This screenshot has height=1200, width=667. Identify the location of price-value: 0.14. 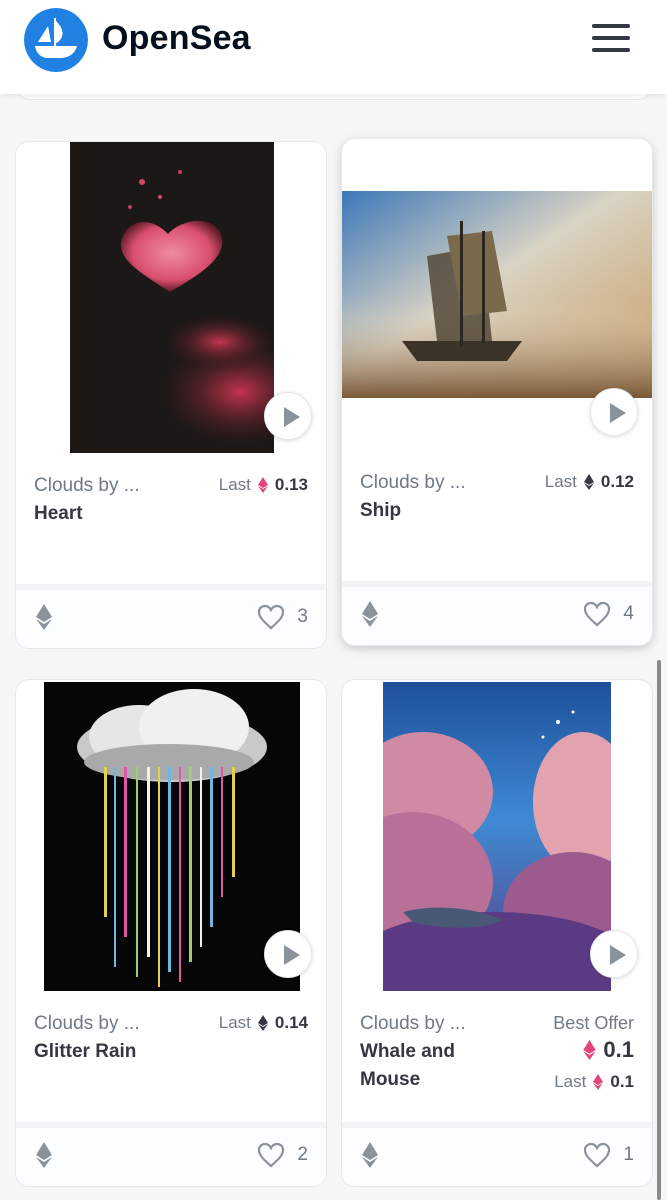
(291, 1022).